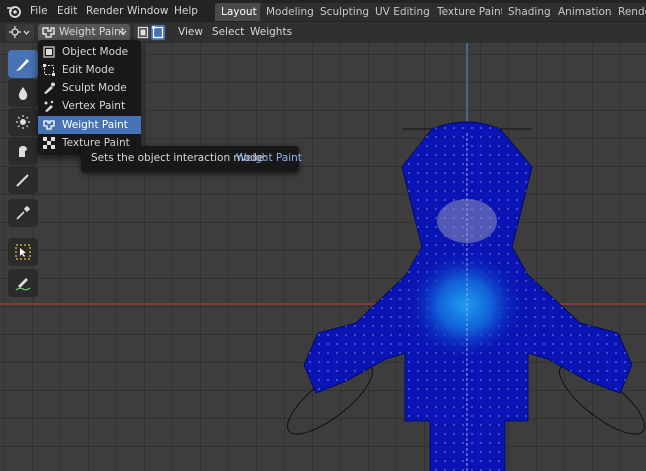 The image size is (646, 471). Describe the element at coordinates (186, 11) in the screenshot. I see `menu-help: Help` at that location.